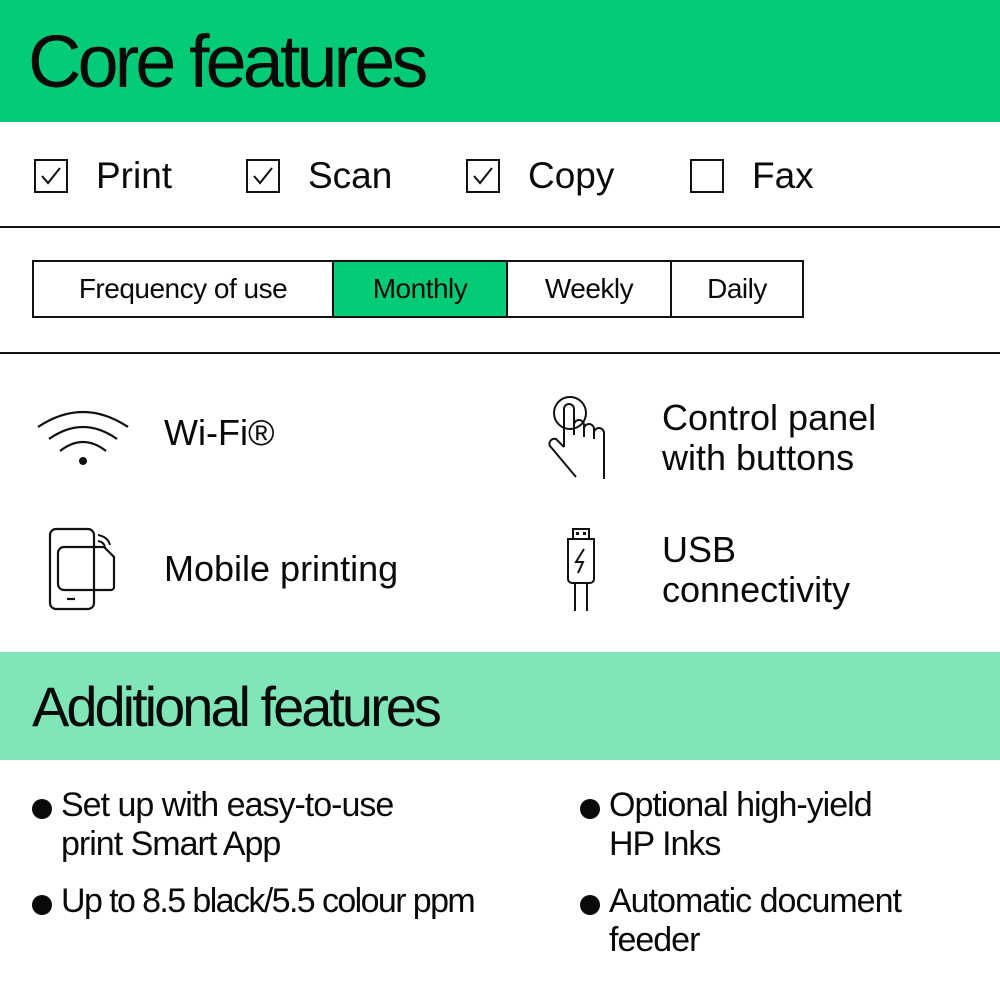 The width and height of the screenshot is (1000, 1000). What do you see at coordinates (228, 61) in the screenshot?
I see `core-features-title: Core features` at bounding box center [228, 61].